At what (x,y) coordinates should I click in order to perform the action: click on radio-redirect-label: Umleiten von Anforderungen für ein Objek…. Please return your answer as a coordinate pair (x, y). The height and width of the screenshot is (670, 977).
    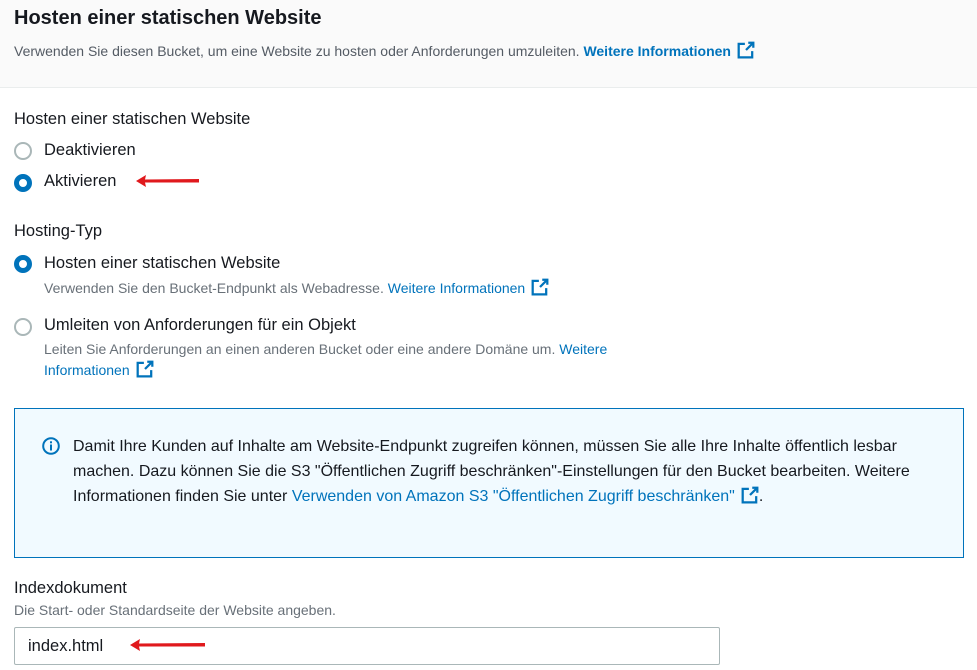
    Looking at the image, I should click on (200, 325).